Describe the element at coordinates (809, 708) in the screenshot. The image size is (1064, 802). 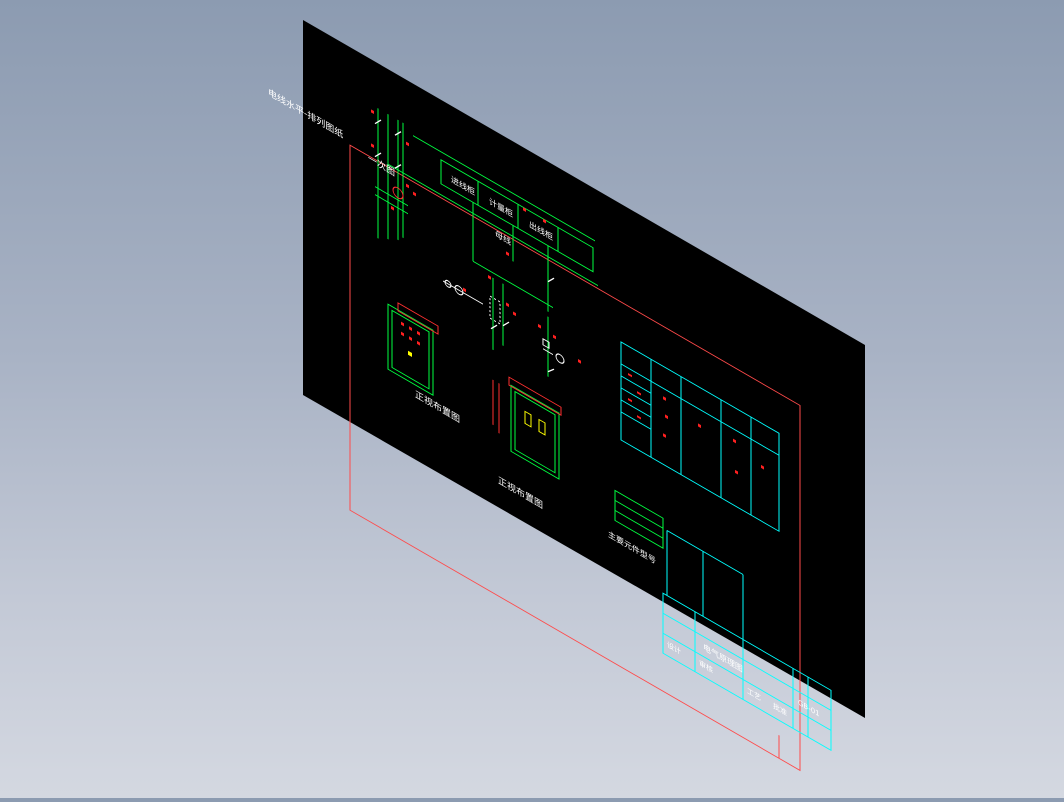
I see `drawing-number: GB-01` at that location.